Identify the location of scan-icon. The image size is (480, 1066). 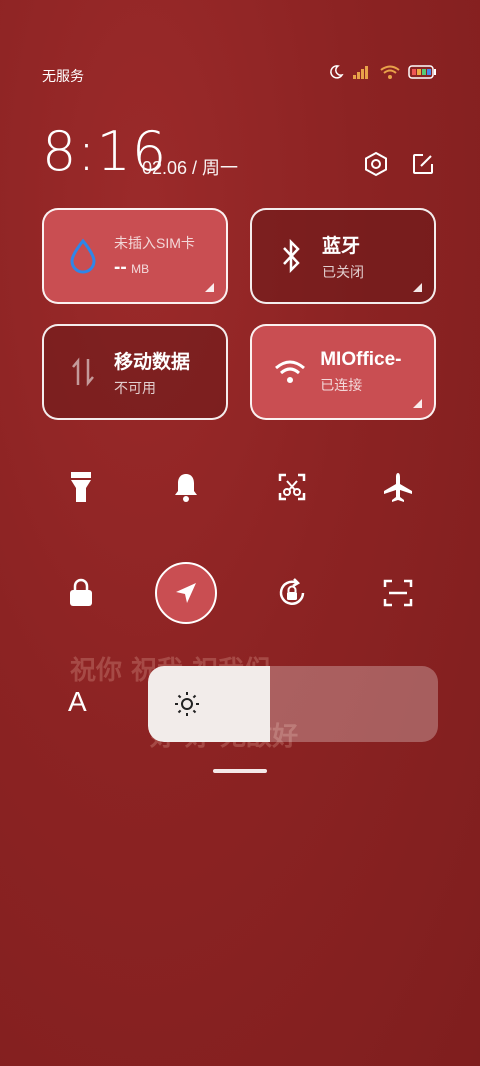
(398, 593).